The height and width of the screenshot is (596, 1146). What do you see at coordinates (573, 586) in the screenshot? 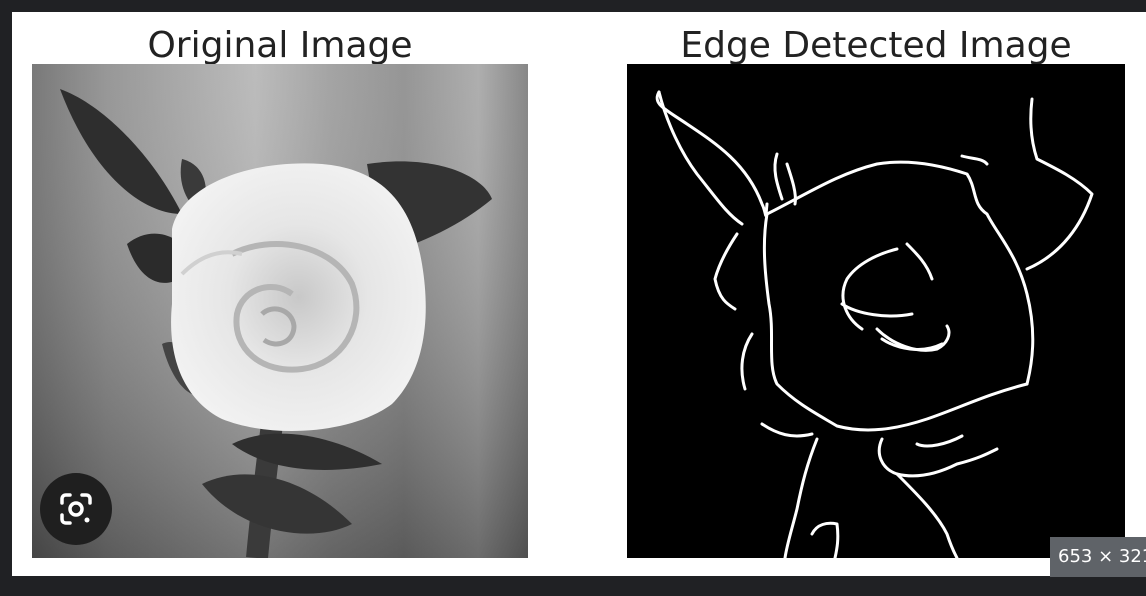
I see `viewer-bottom-bar` at bounding box center [573, 586].